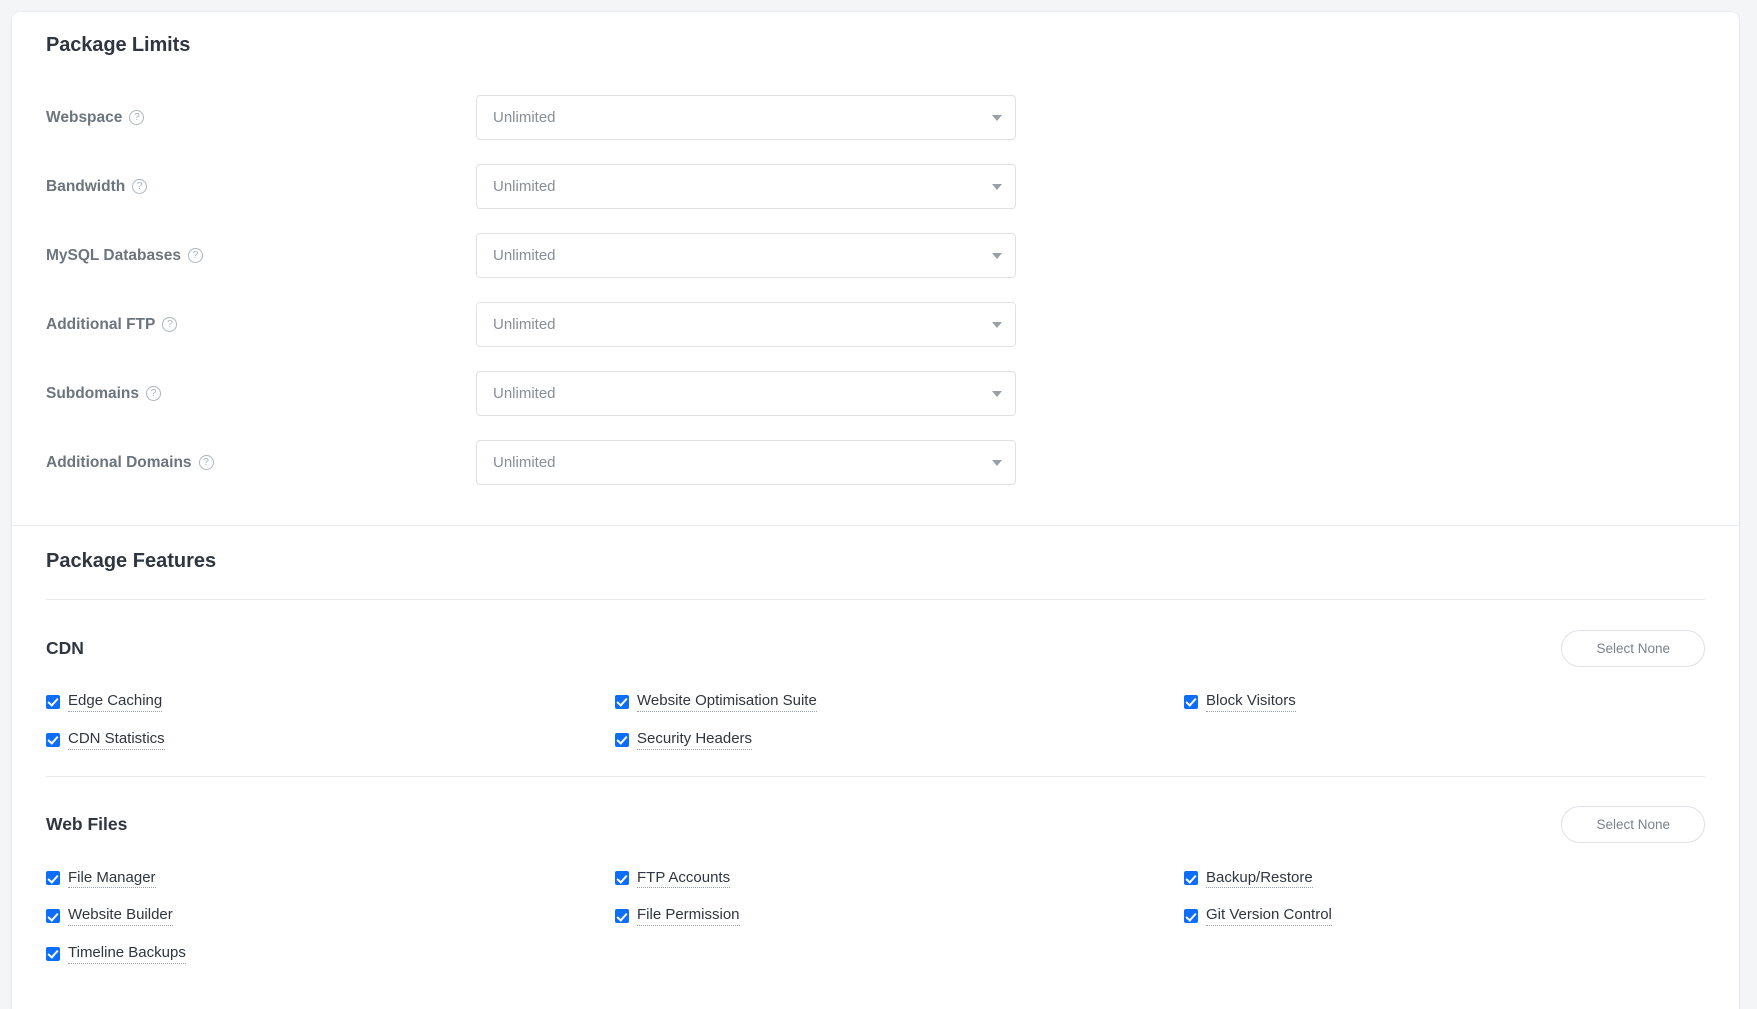 The width and height of the screenshot is (1757, 1009). Describe the element at coordinates (1251, 702) in the screenshot. I see `feature-checkbox-label: Block Visitors` at that location.